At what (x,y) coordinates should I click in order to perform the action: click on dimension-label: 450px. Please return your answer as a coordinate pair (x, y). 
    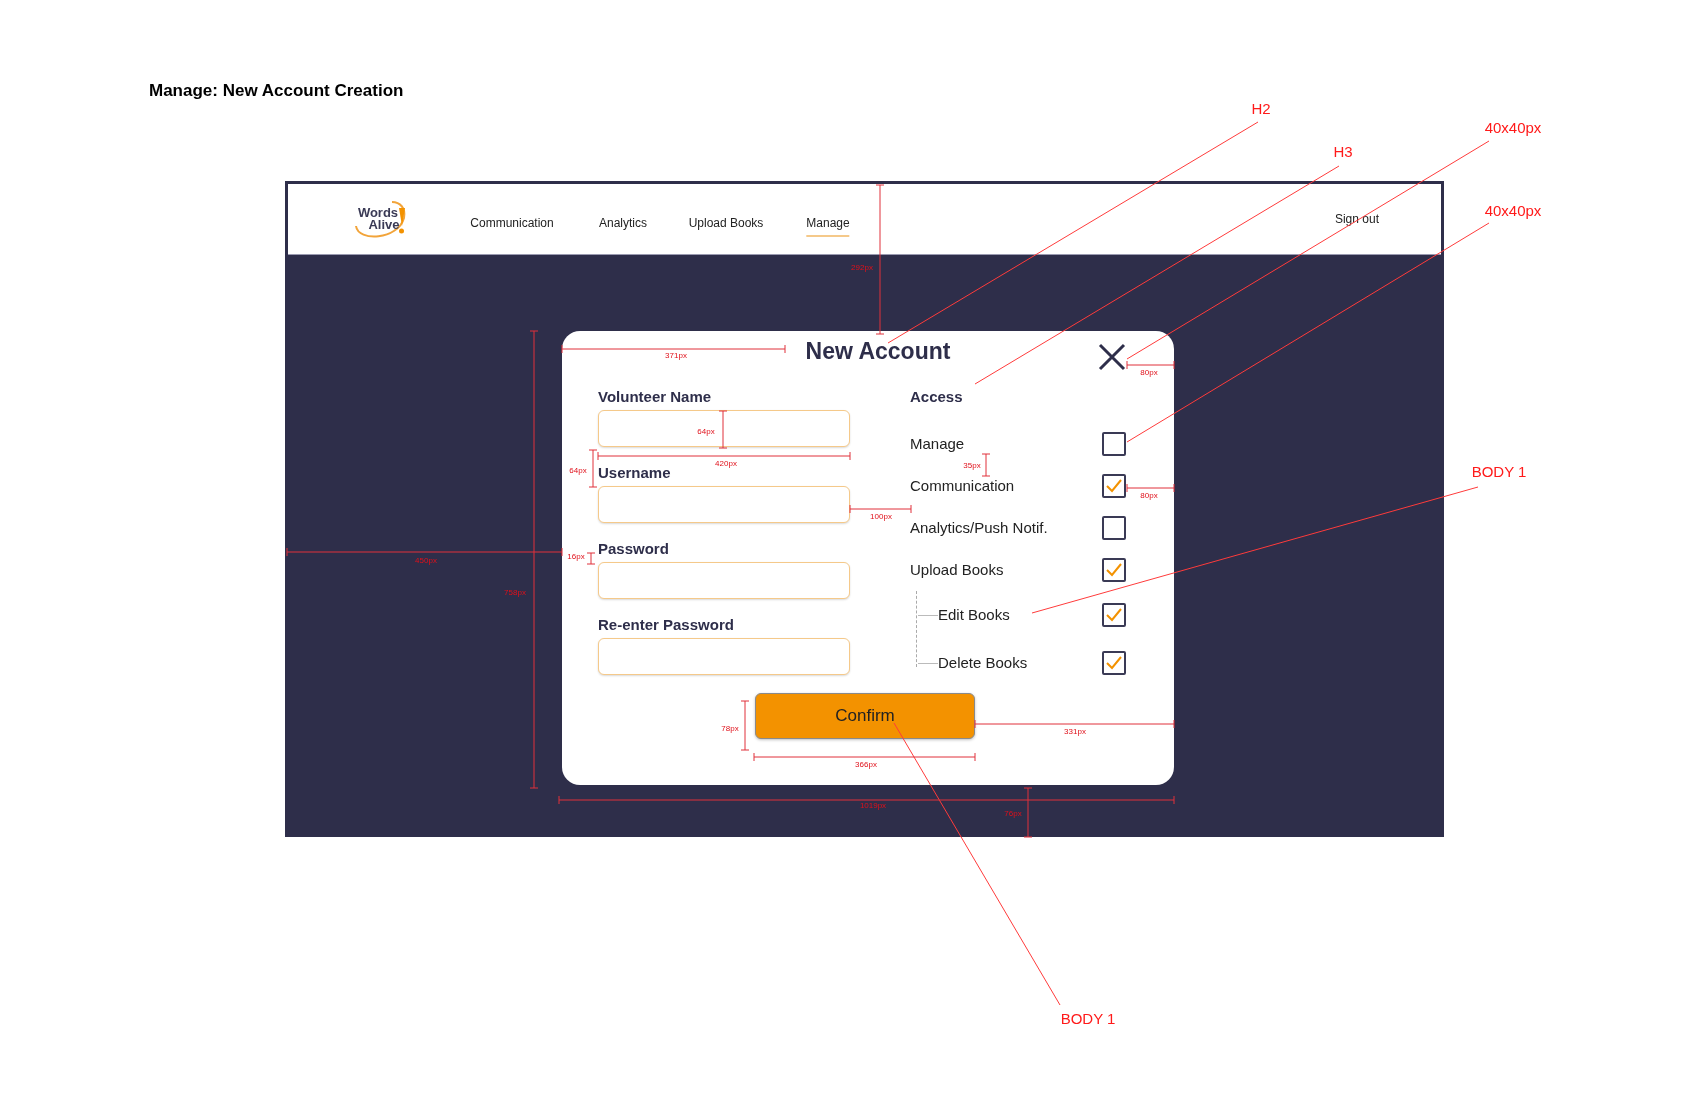
    Looking at the image, I should click on (426, 561).